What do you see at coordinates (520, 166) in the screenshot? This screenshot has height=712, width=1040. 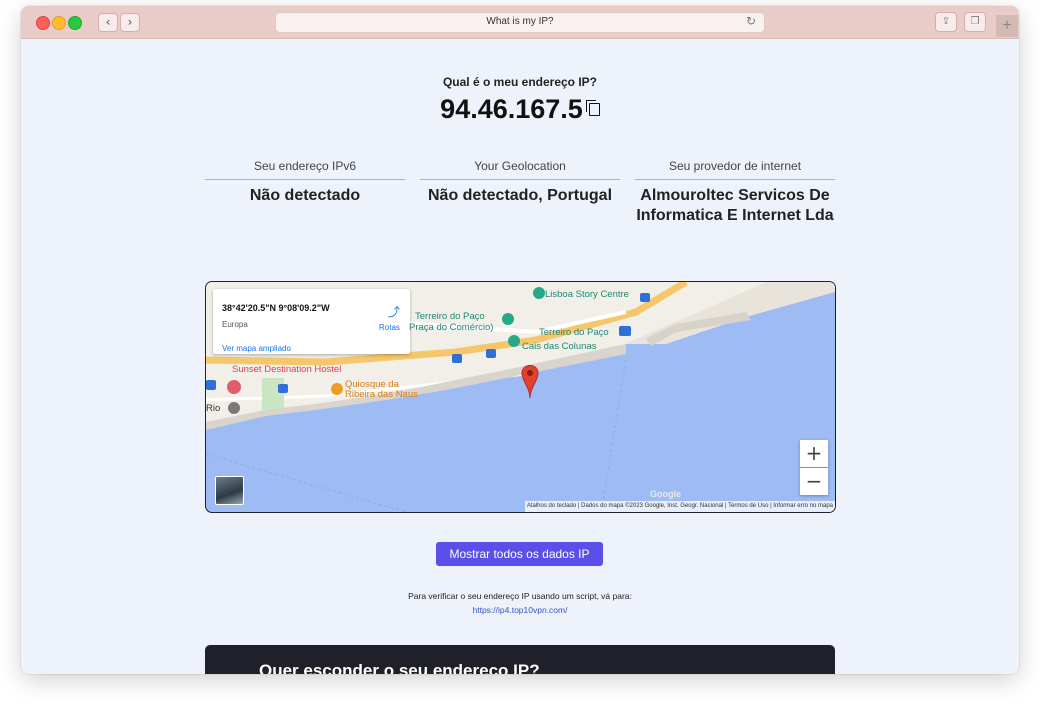 I see `geolocation-label: Your Geolocation` at bounding box center [520, 166].